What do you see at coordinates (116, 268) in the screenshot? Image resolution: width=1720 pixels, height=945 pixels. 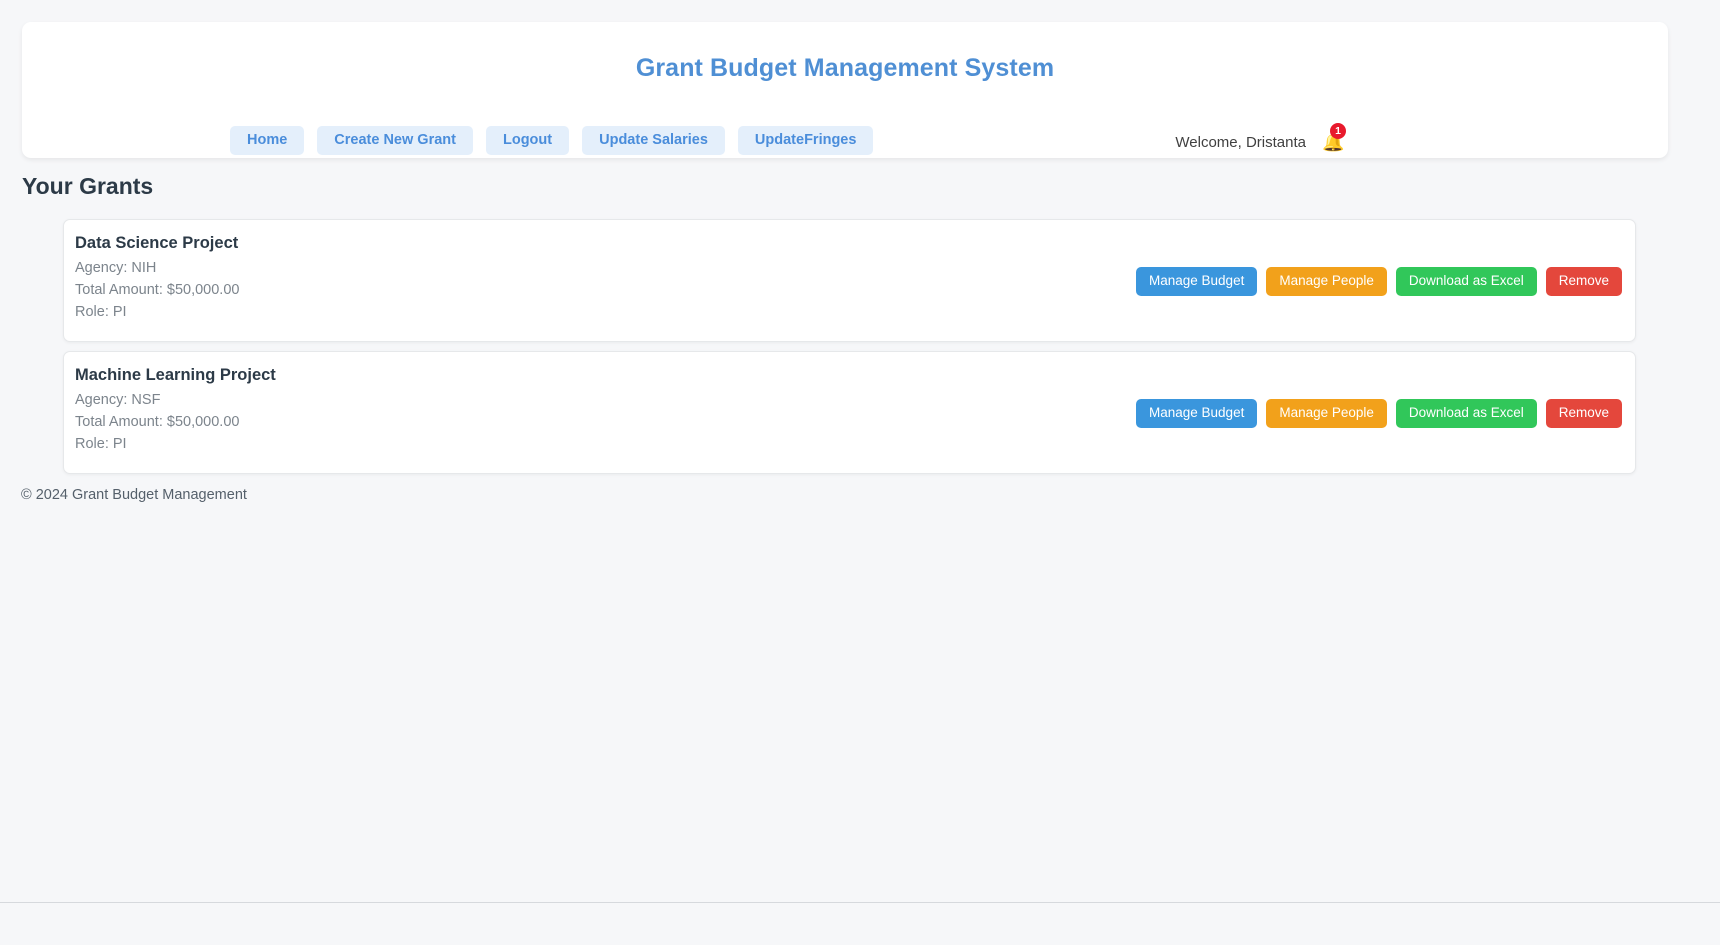 I see `grant-agency: Agency: NIH` at bounding box center [116, 268].